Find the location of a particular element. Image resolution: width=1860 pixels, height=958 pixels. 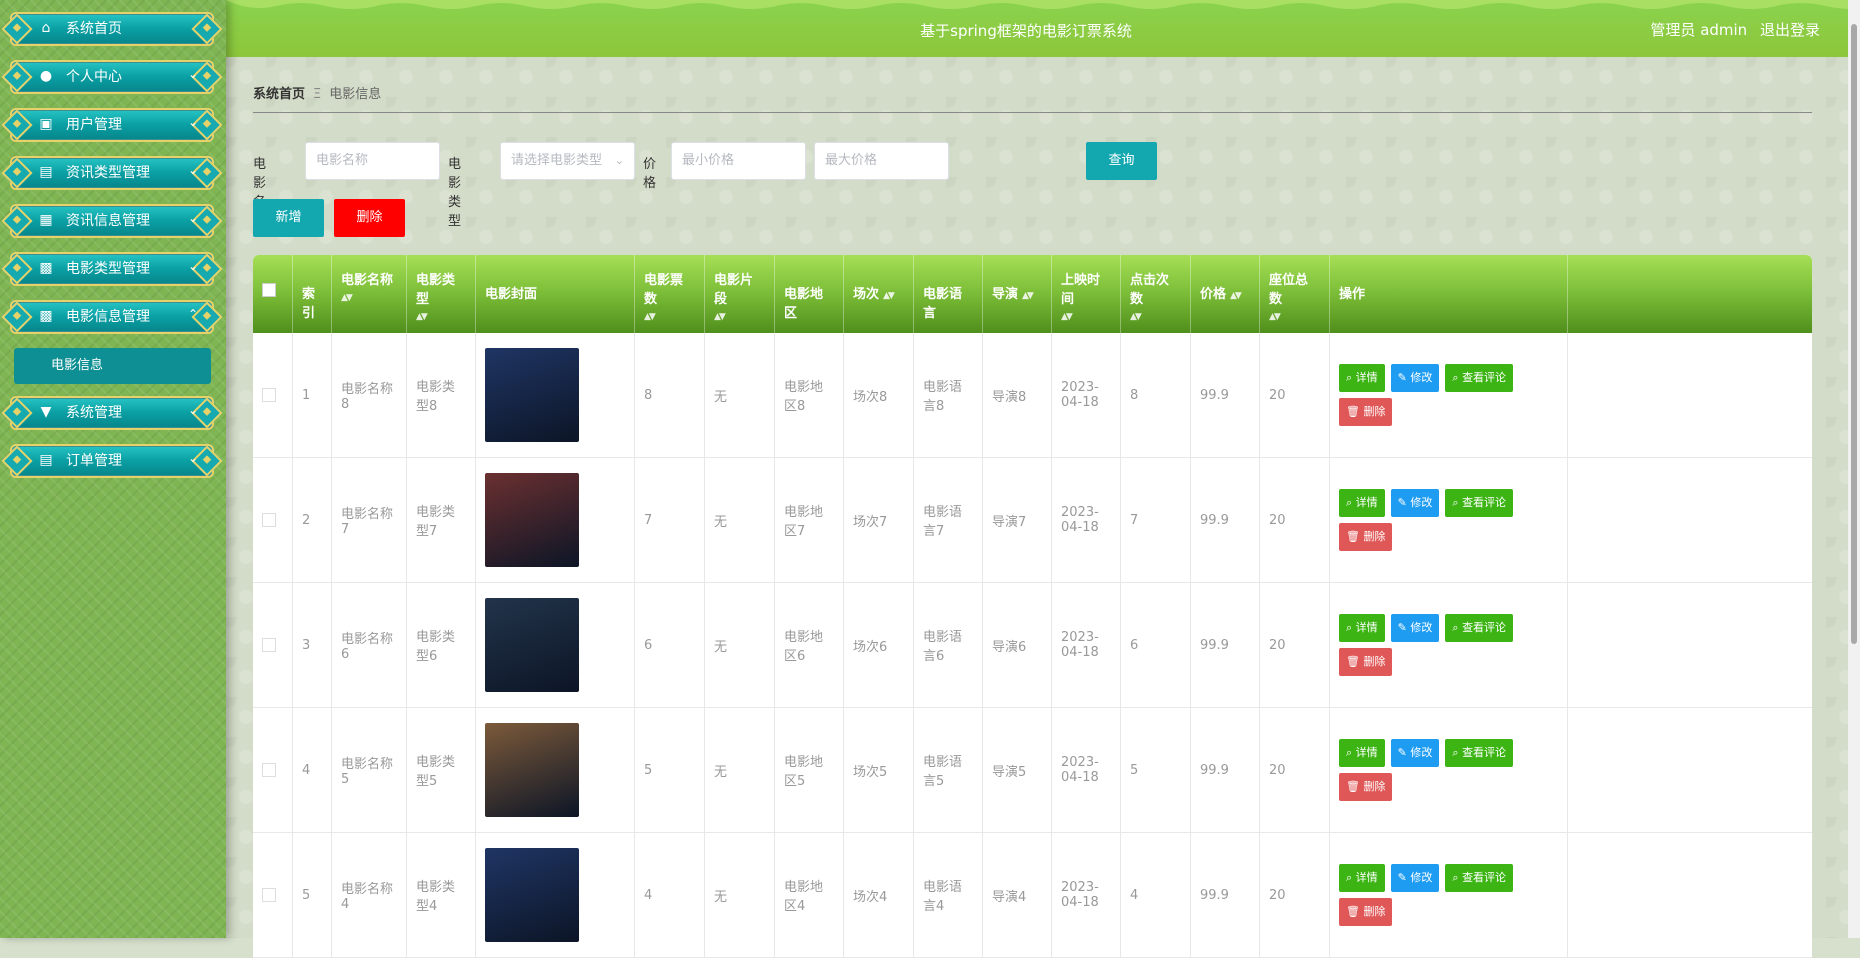

page-scrollbar is located at coordinates (1854, 469).